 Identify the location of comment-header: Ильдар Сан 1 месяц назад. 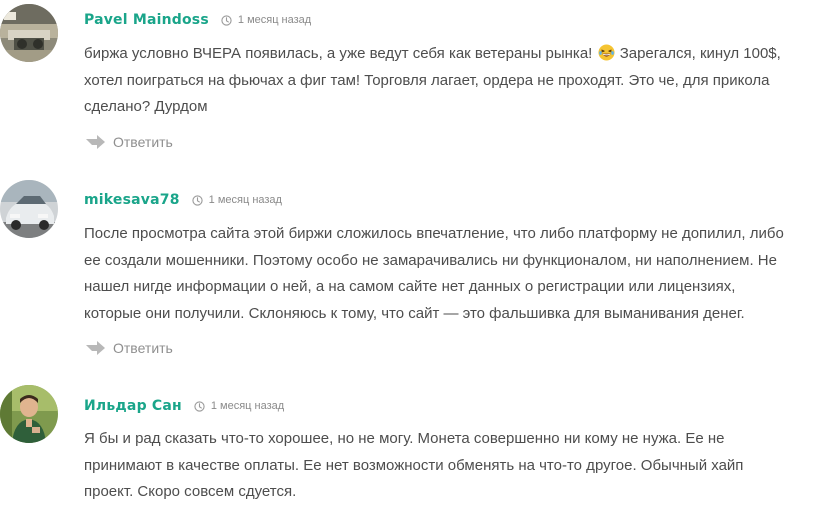
(184, 406).